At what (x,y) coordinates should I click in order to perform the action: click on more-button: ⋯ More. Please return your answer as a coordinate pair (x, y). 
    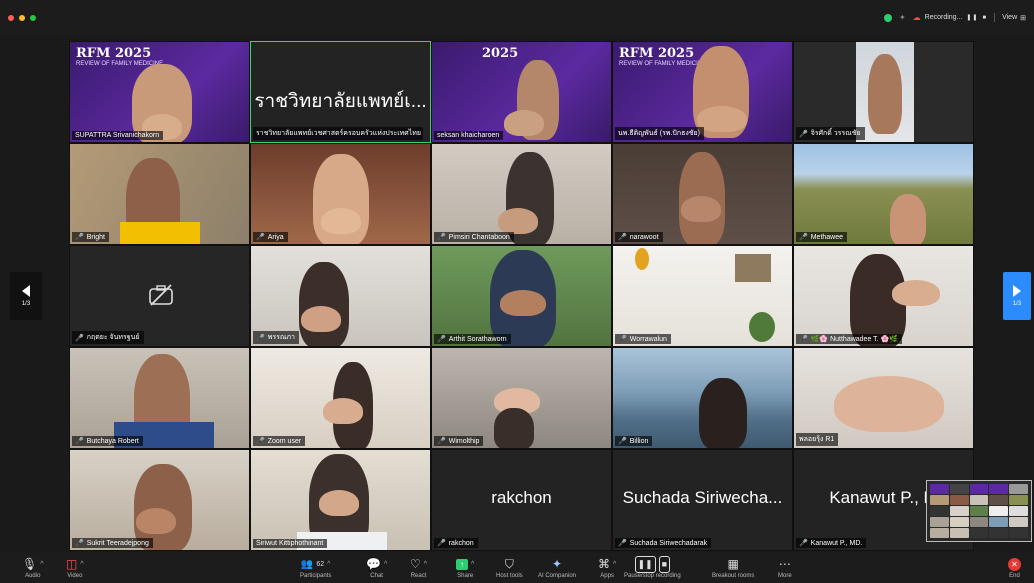
    Looking at the image, I should click on (785, 568).